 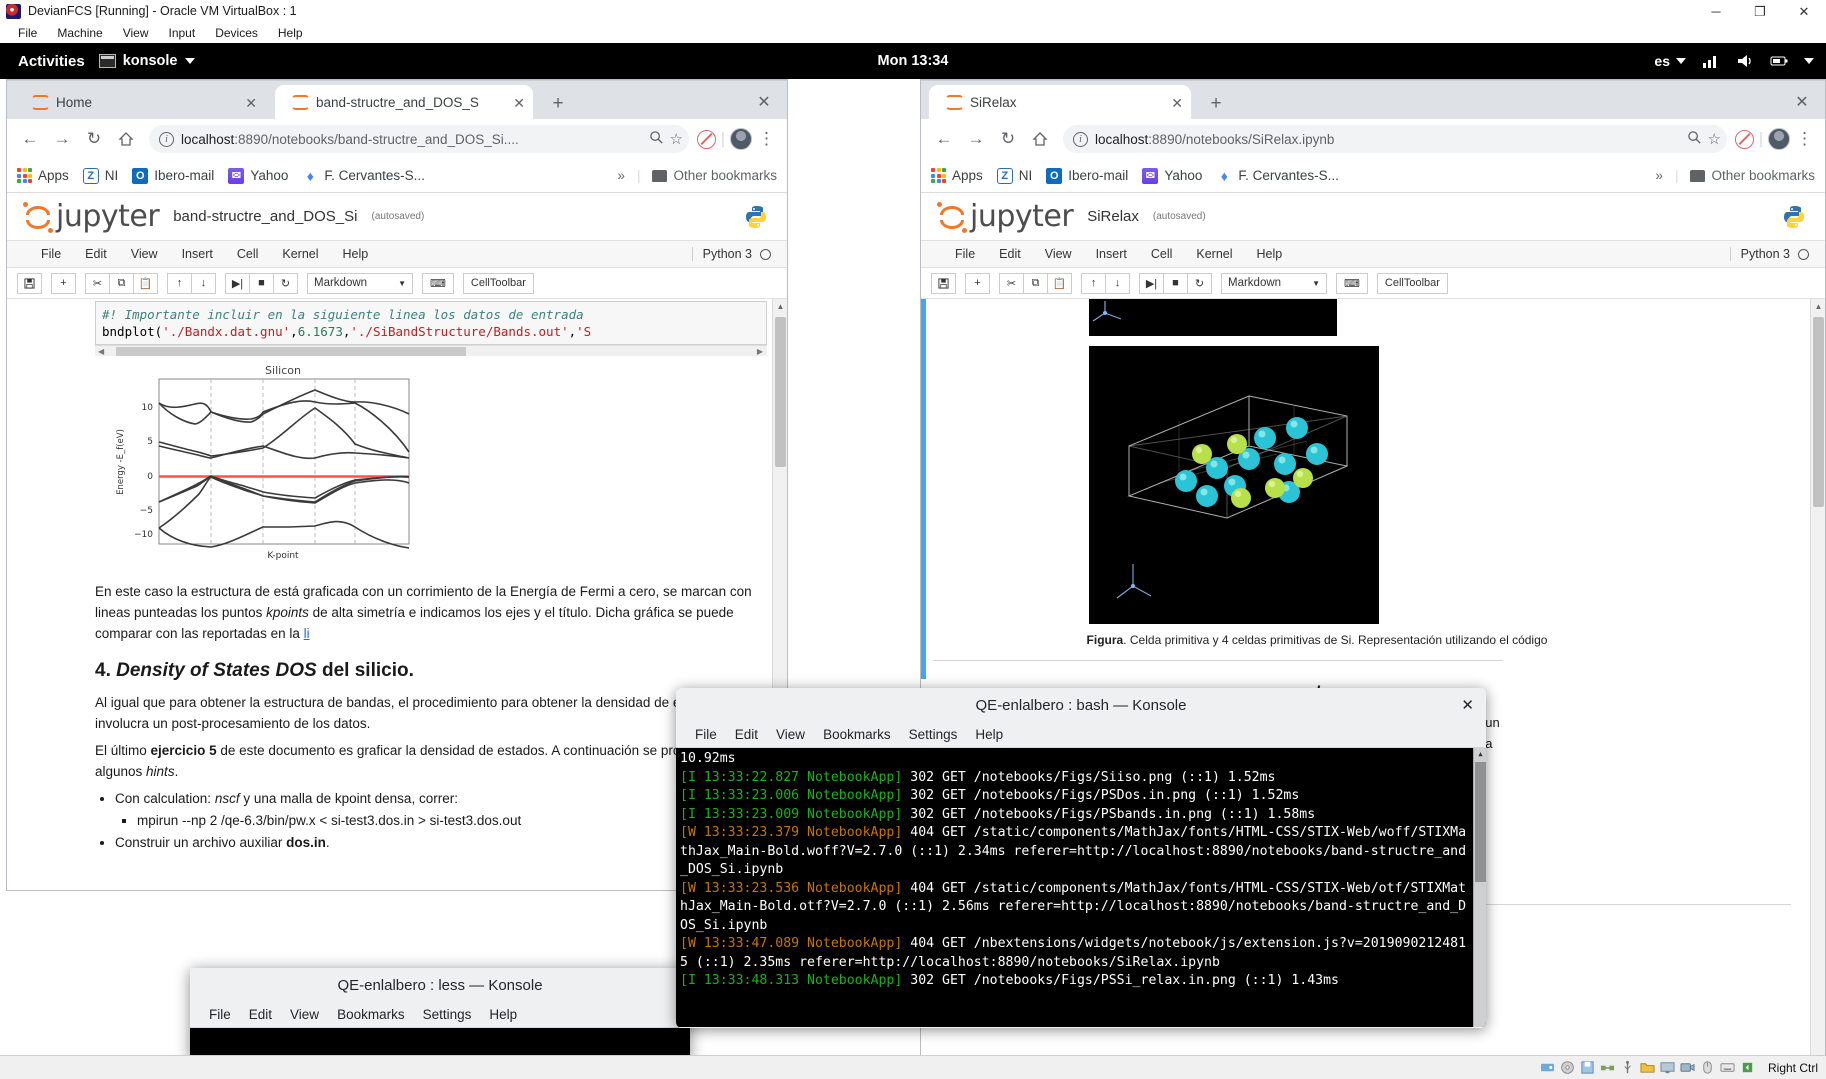 What do you see at coordinates (944, 139) in the screenshot?
I see `back-icon: ←` at bounding box center [944, 139].